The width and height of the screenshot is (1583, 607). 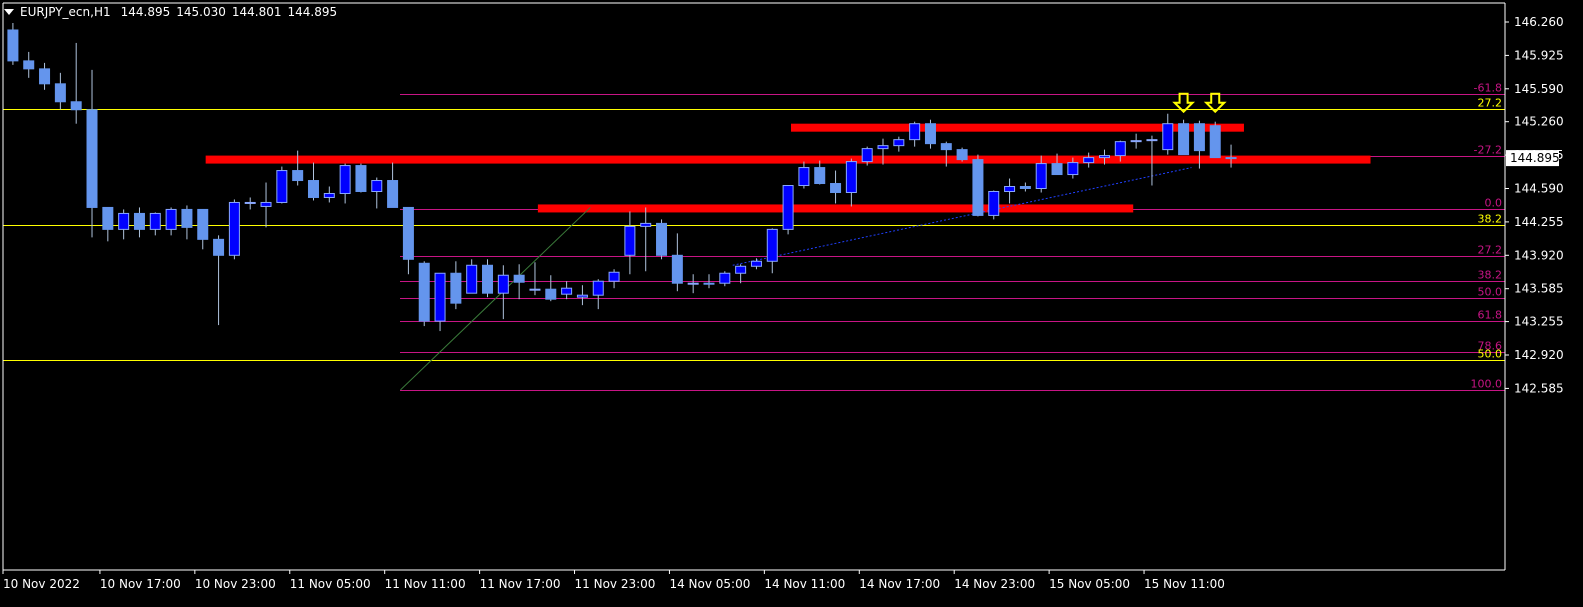 What do you see at coordinates (835, 208) in the screenshot?
I see `red-zone` at bounding box center [835, 208].